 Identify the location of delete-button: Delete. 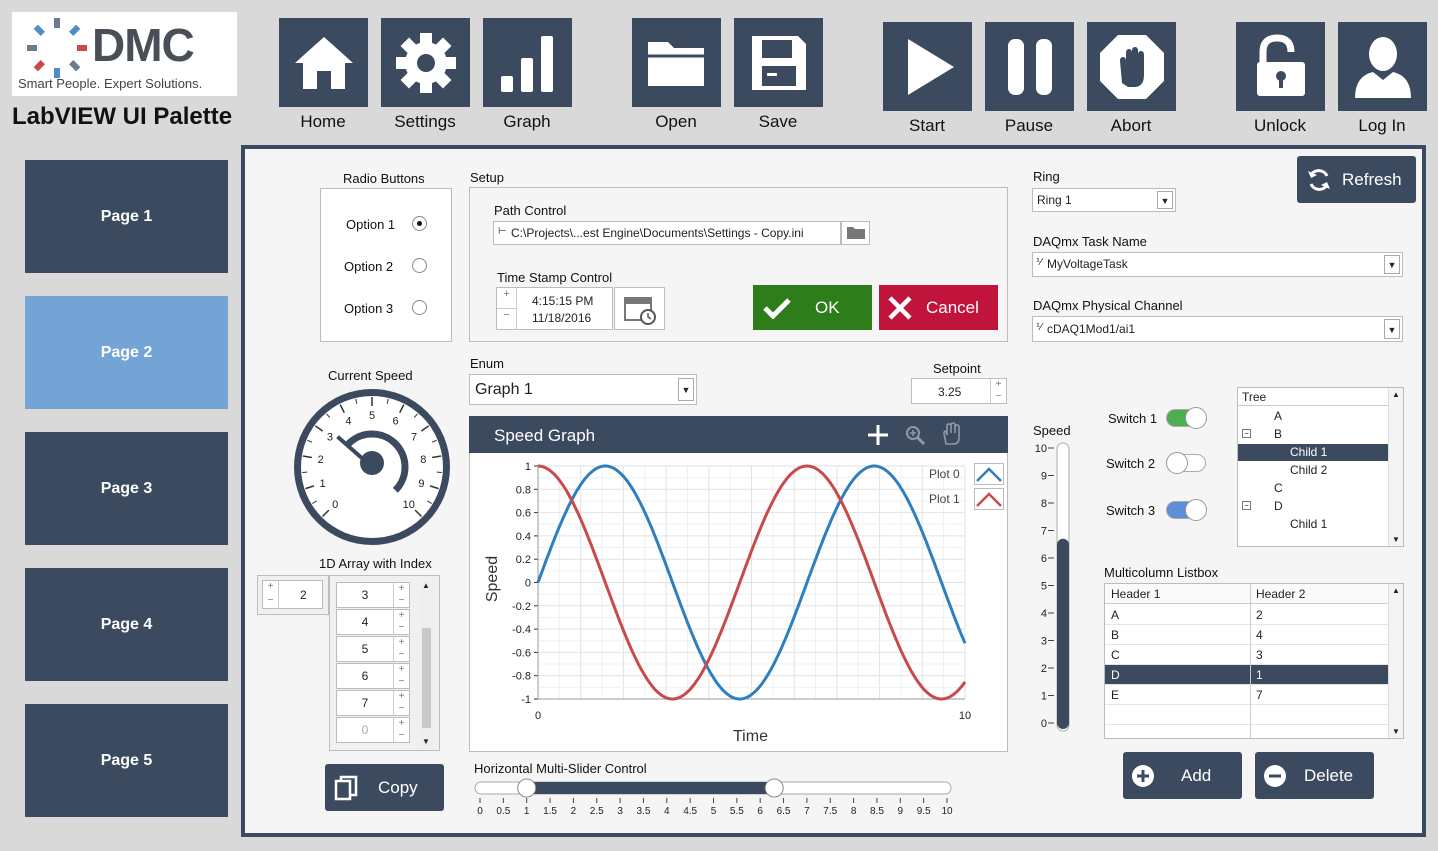
(1314, 775).